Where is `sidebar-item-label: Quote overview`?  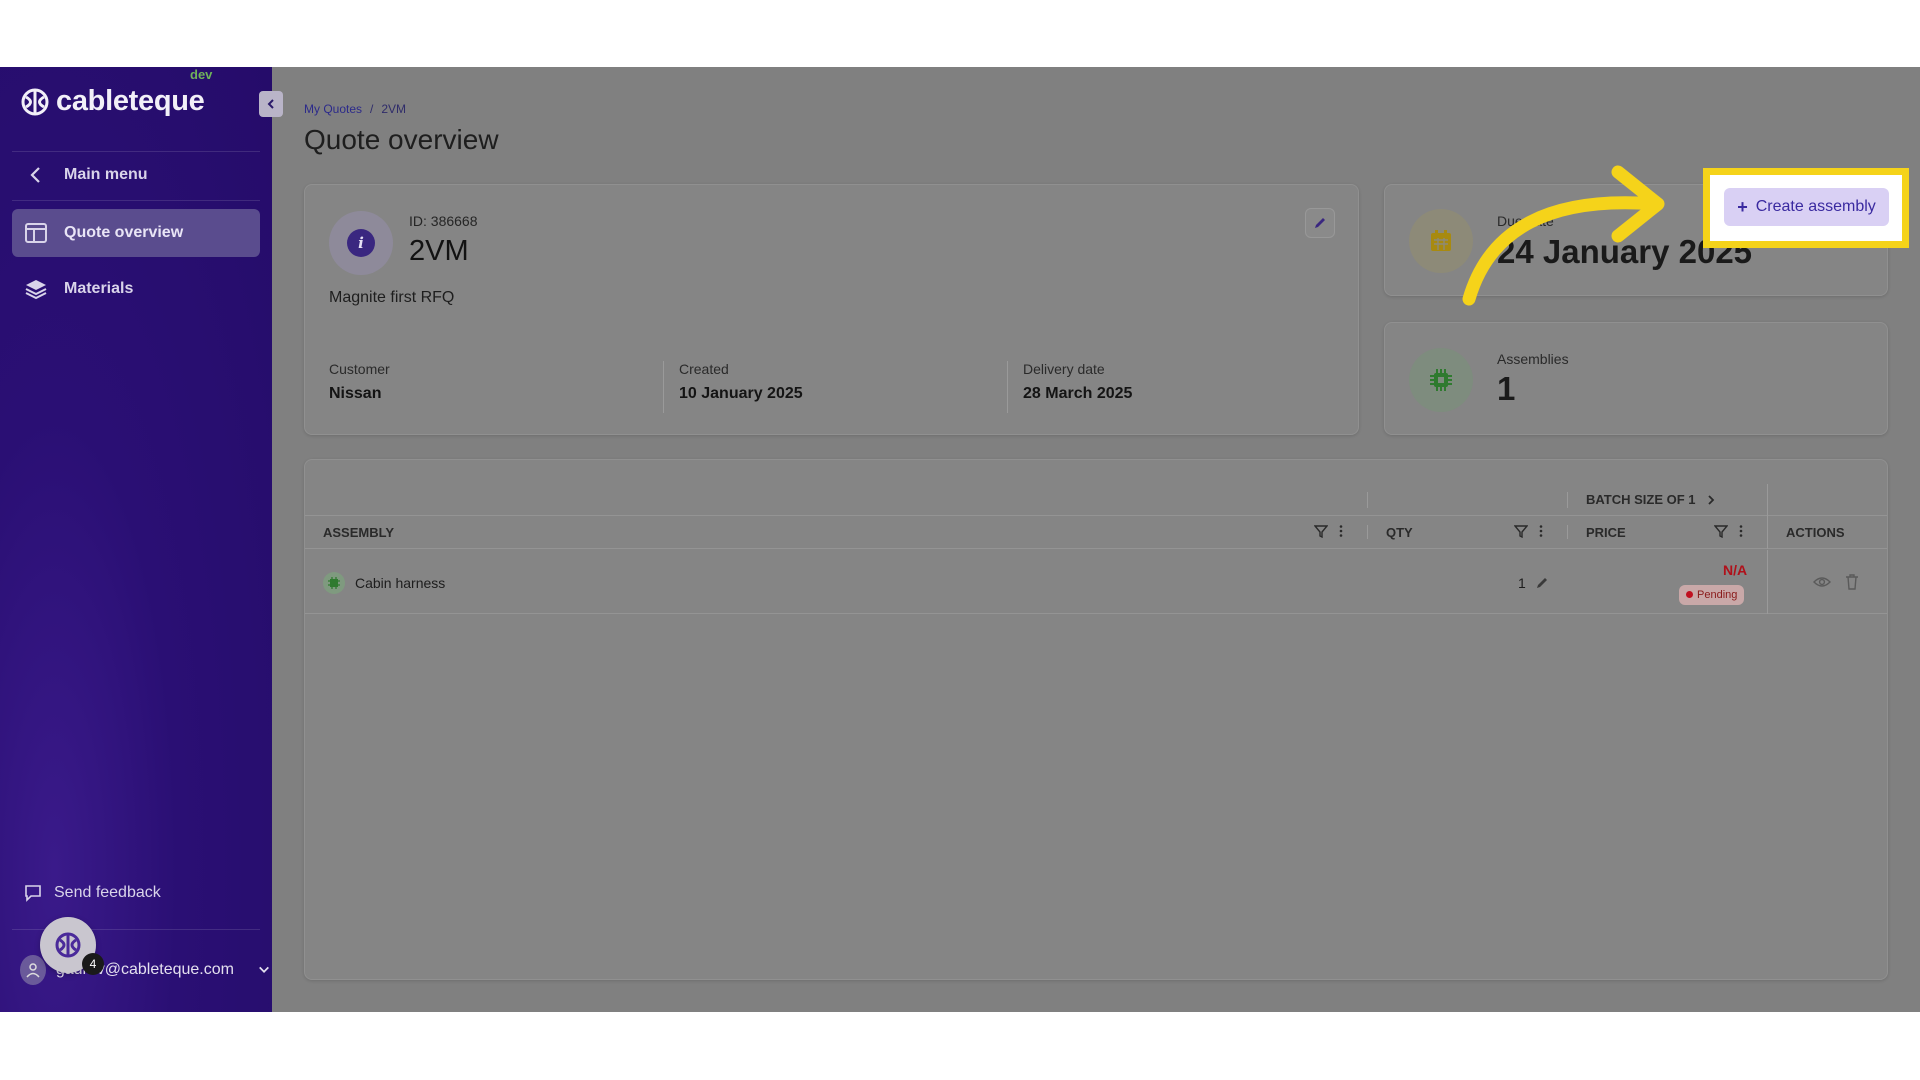 sidebar-item-label: Quote overview is located at coordinates (124, 232).